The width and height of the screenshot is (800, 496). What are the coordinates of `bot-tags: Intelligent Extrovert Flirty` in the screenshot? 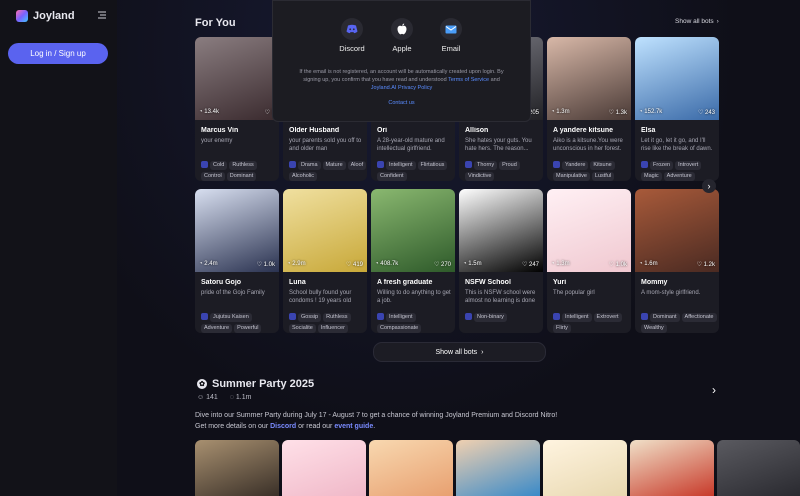 It's located at (592, 323).